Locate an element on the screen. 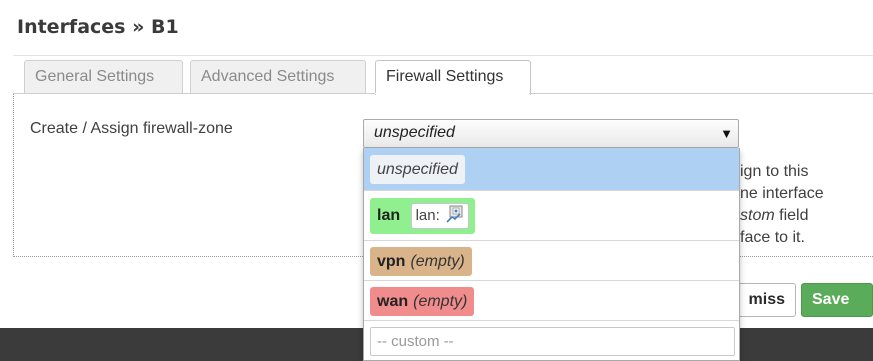 Image resolution: width=873 pixels, height=361 pixels. tab-advanced-settings: Advanced Settings is located at coordinates (278, 76).